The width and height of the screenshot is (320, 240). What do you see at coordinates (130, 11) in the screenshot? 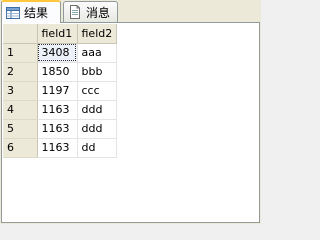
I see `tab-strip: 结果 消息` at bounding box center [130, 11].